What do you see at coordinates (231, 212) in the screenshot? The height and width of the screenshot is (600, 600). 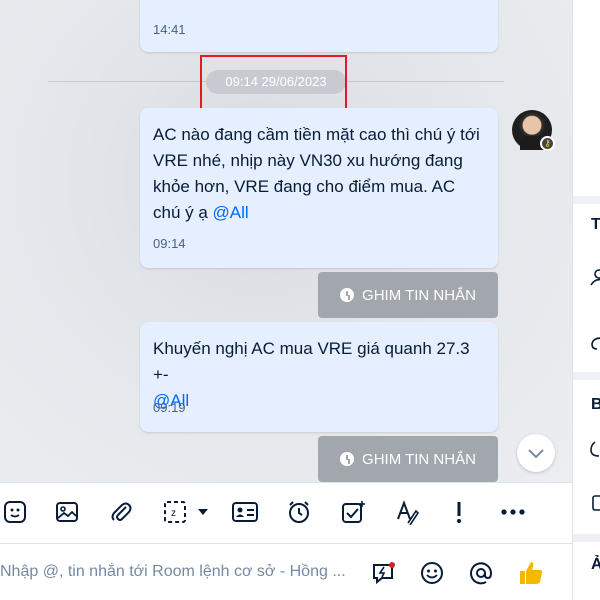 I see `mention-all: @All` at bounding box center [231, 212].